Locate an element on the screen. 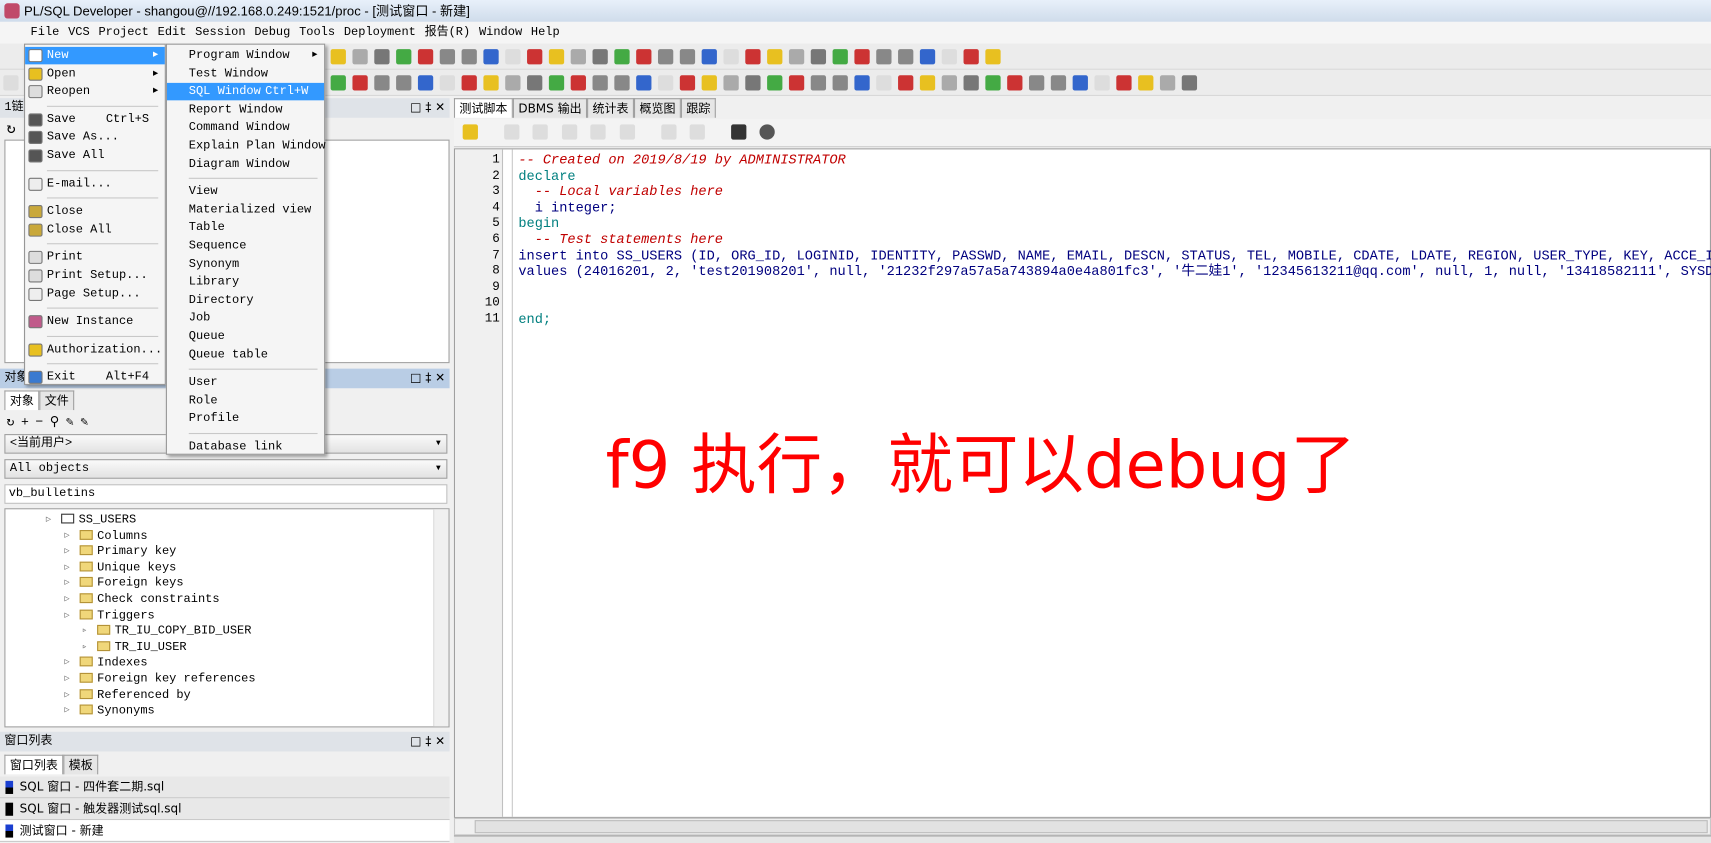 Image resolution: width=1711 pixels, height=843 pixels. menu-item-print: Print is located at coordinates (95, 257).